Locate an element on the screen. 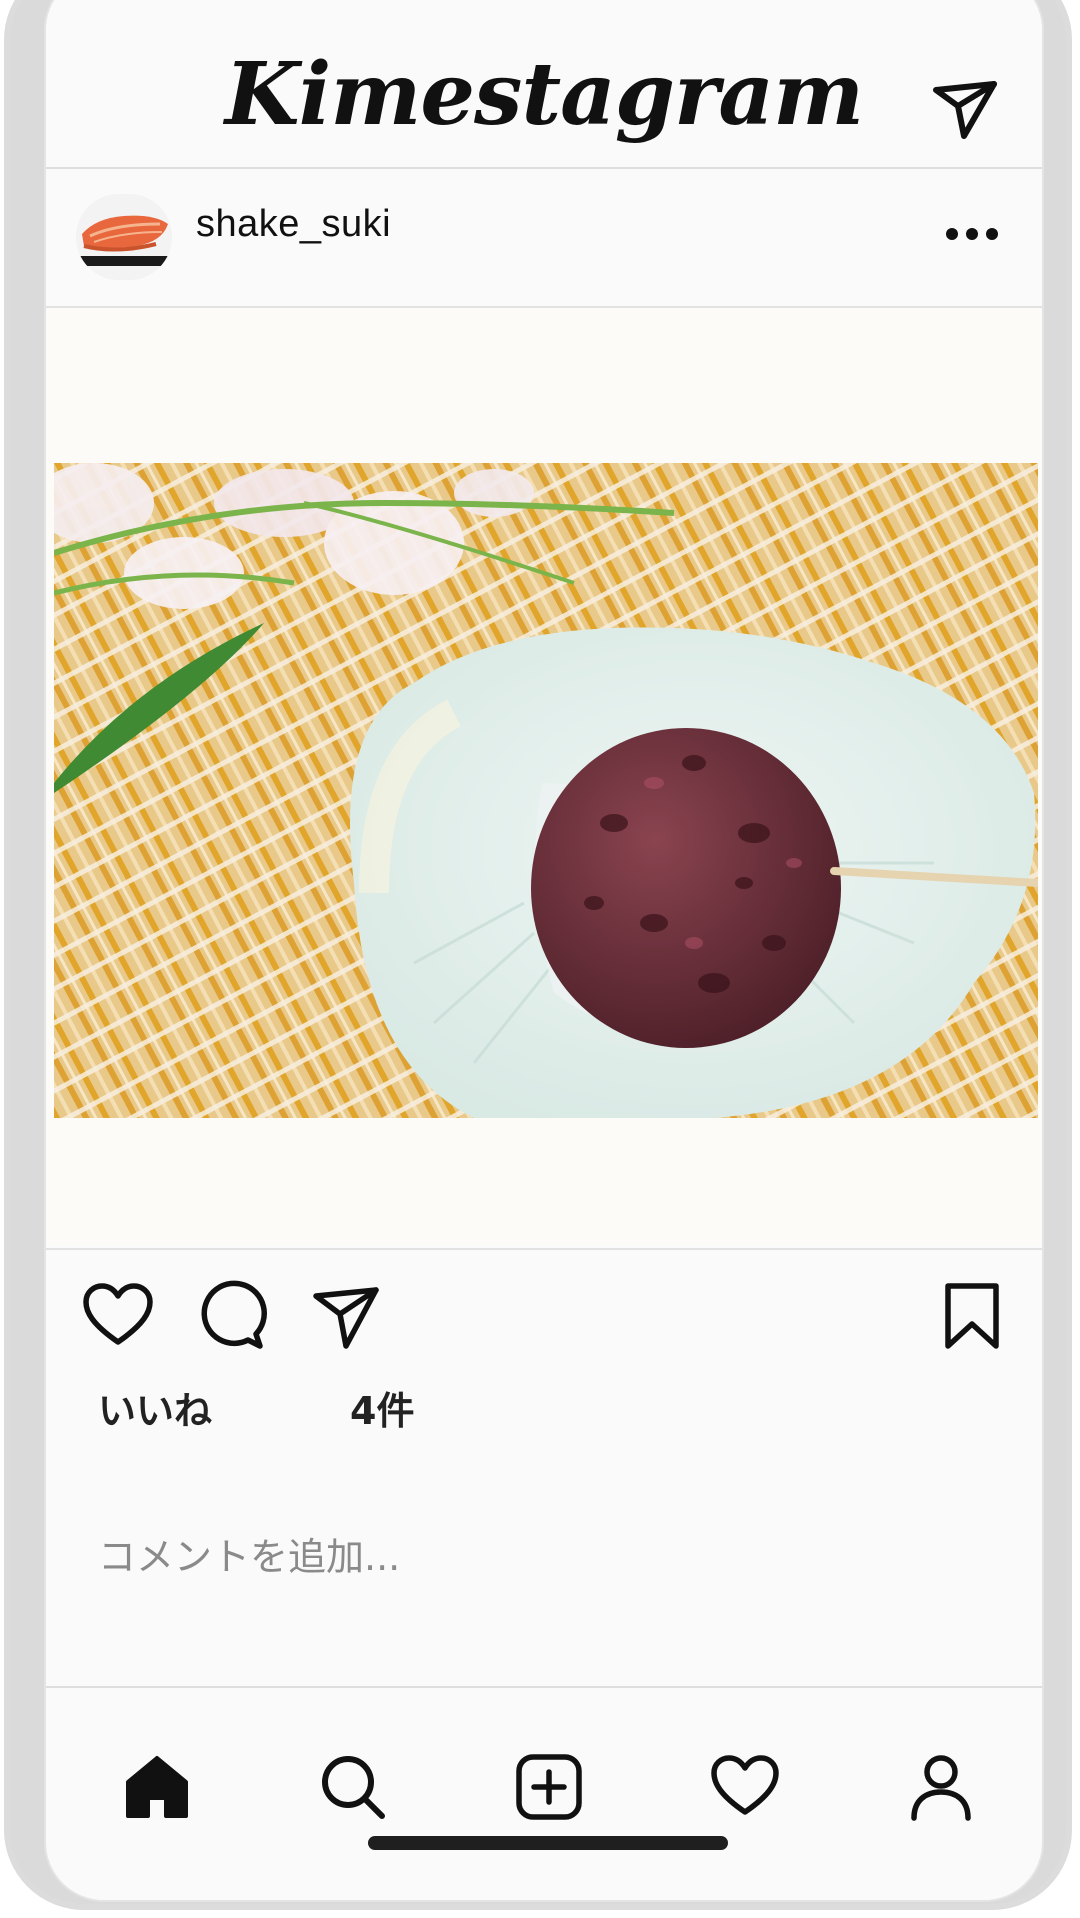  likes-summary: いいね 4件 is located at coordinates (544, 1403).